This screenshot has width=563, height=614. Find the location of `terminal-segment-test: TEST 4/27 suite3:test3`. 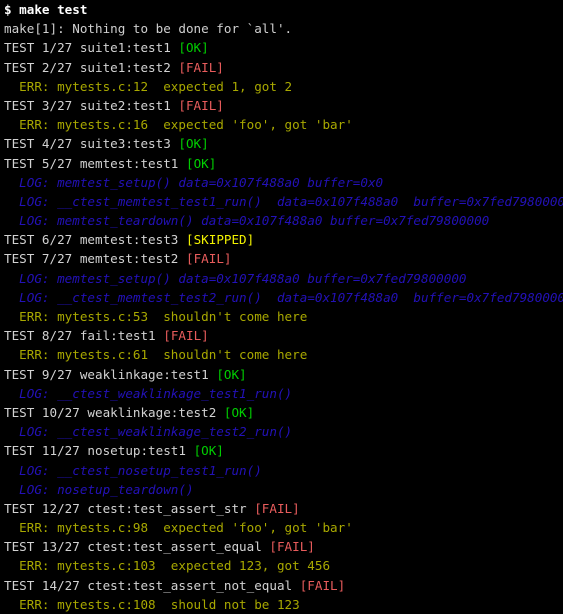

terminal-segment-test: TEST 4/27 suite3:test3 is located at coordinates (91, 144).